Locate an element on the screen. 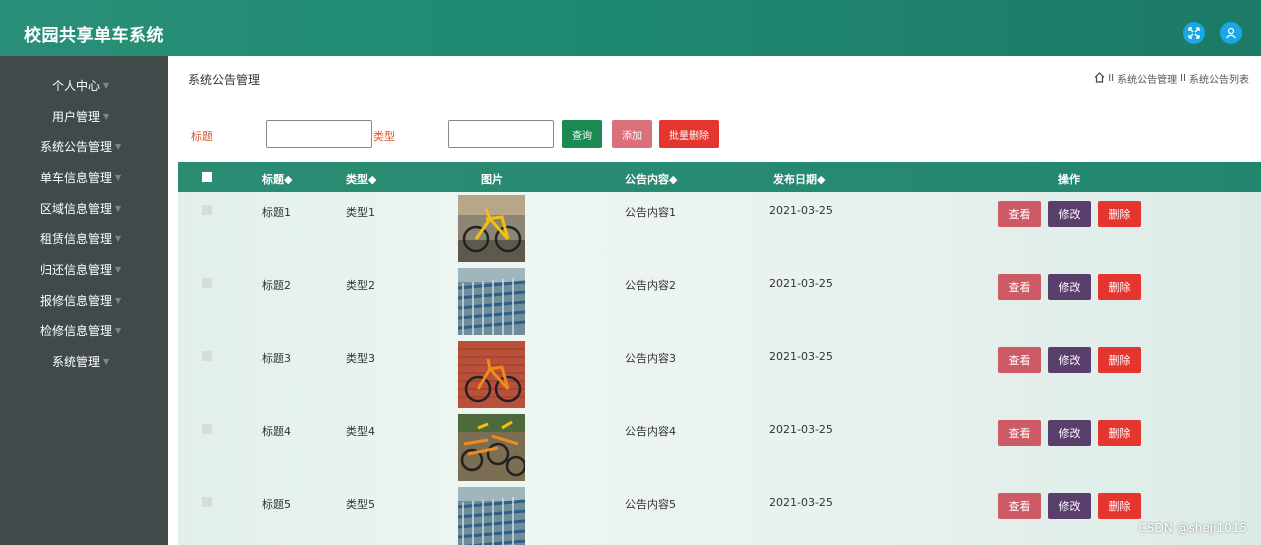 This screenshot has width=1261, height=545. batch-delete-button: 批量删除 is located at coordinates (689, 134).